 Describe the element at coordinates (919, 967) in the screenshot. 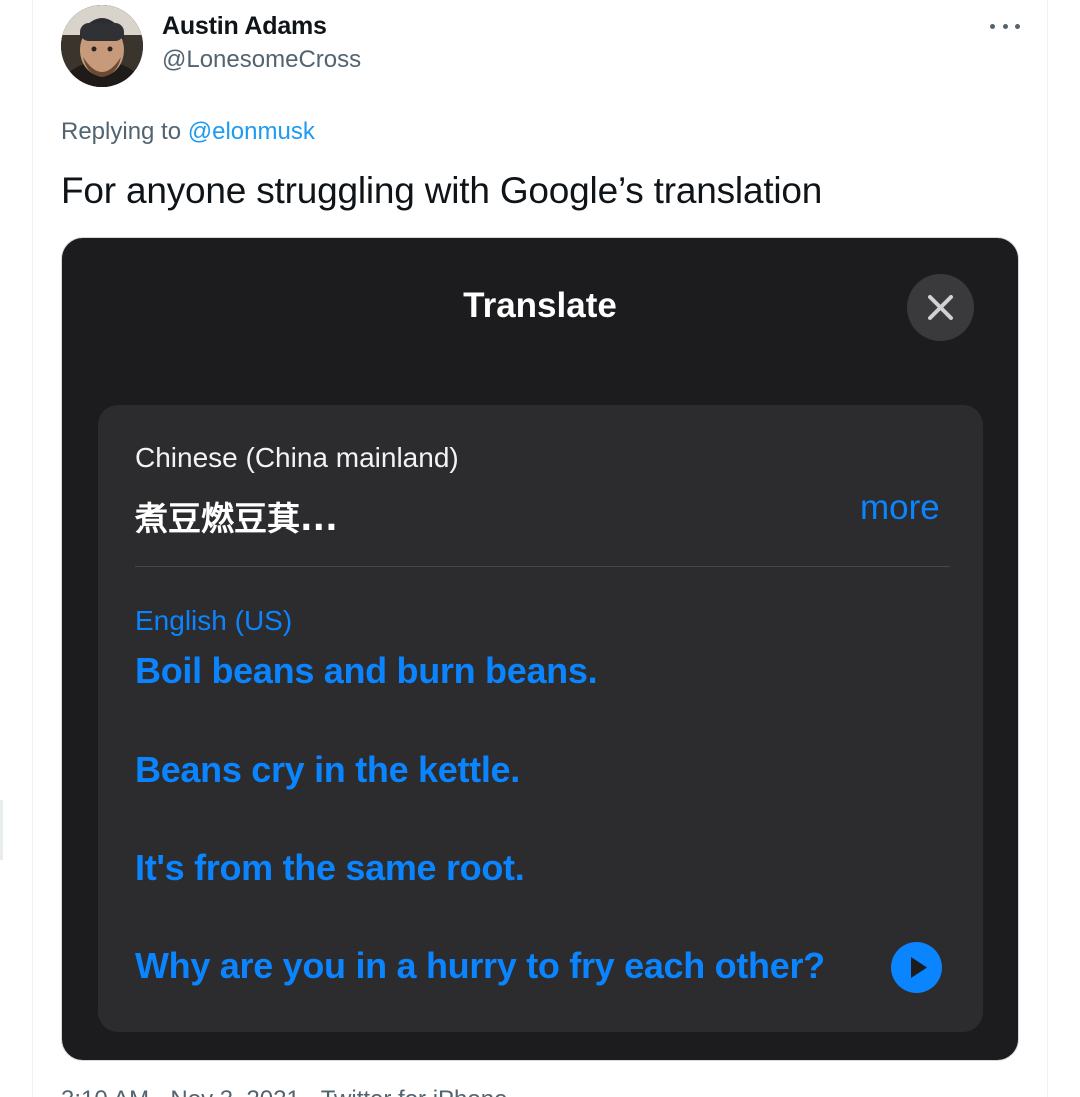

I see `play-icon` at that location.